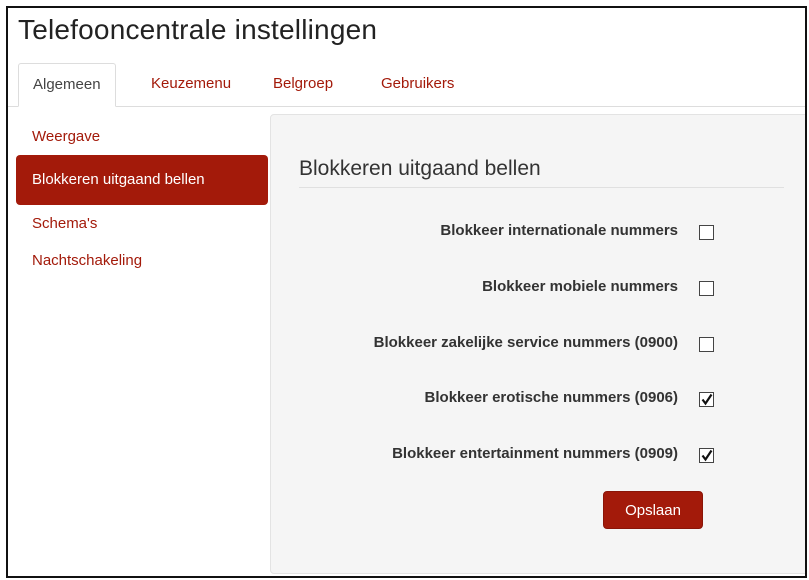 Image resolution: width=809 pixels, height=580 pixels. What do you see at coordinates (142, 180) in the screenshot?
I see `sidebar-item-blokkeren-uitgaand-bellen: Blokkeren uitgaand bellen` at bounding box center [142, 180].